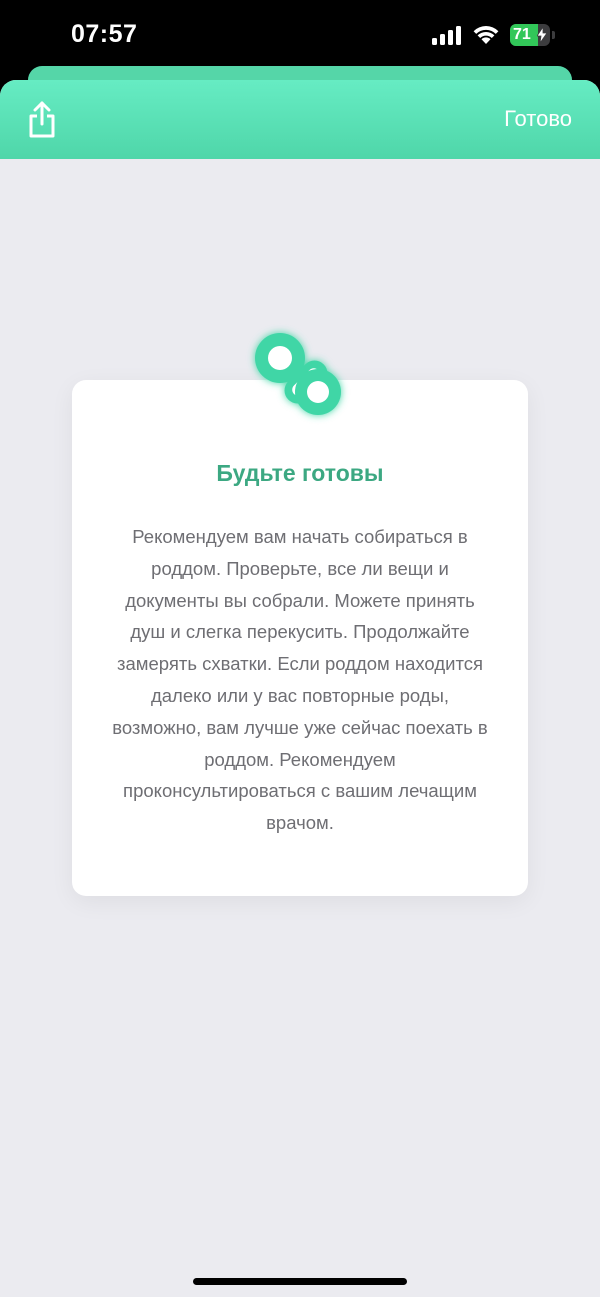  I want to click on share-button, so click(42, 119).